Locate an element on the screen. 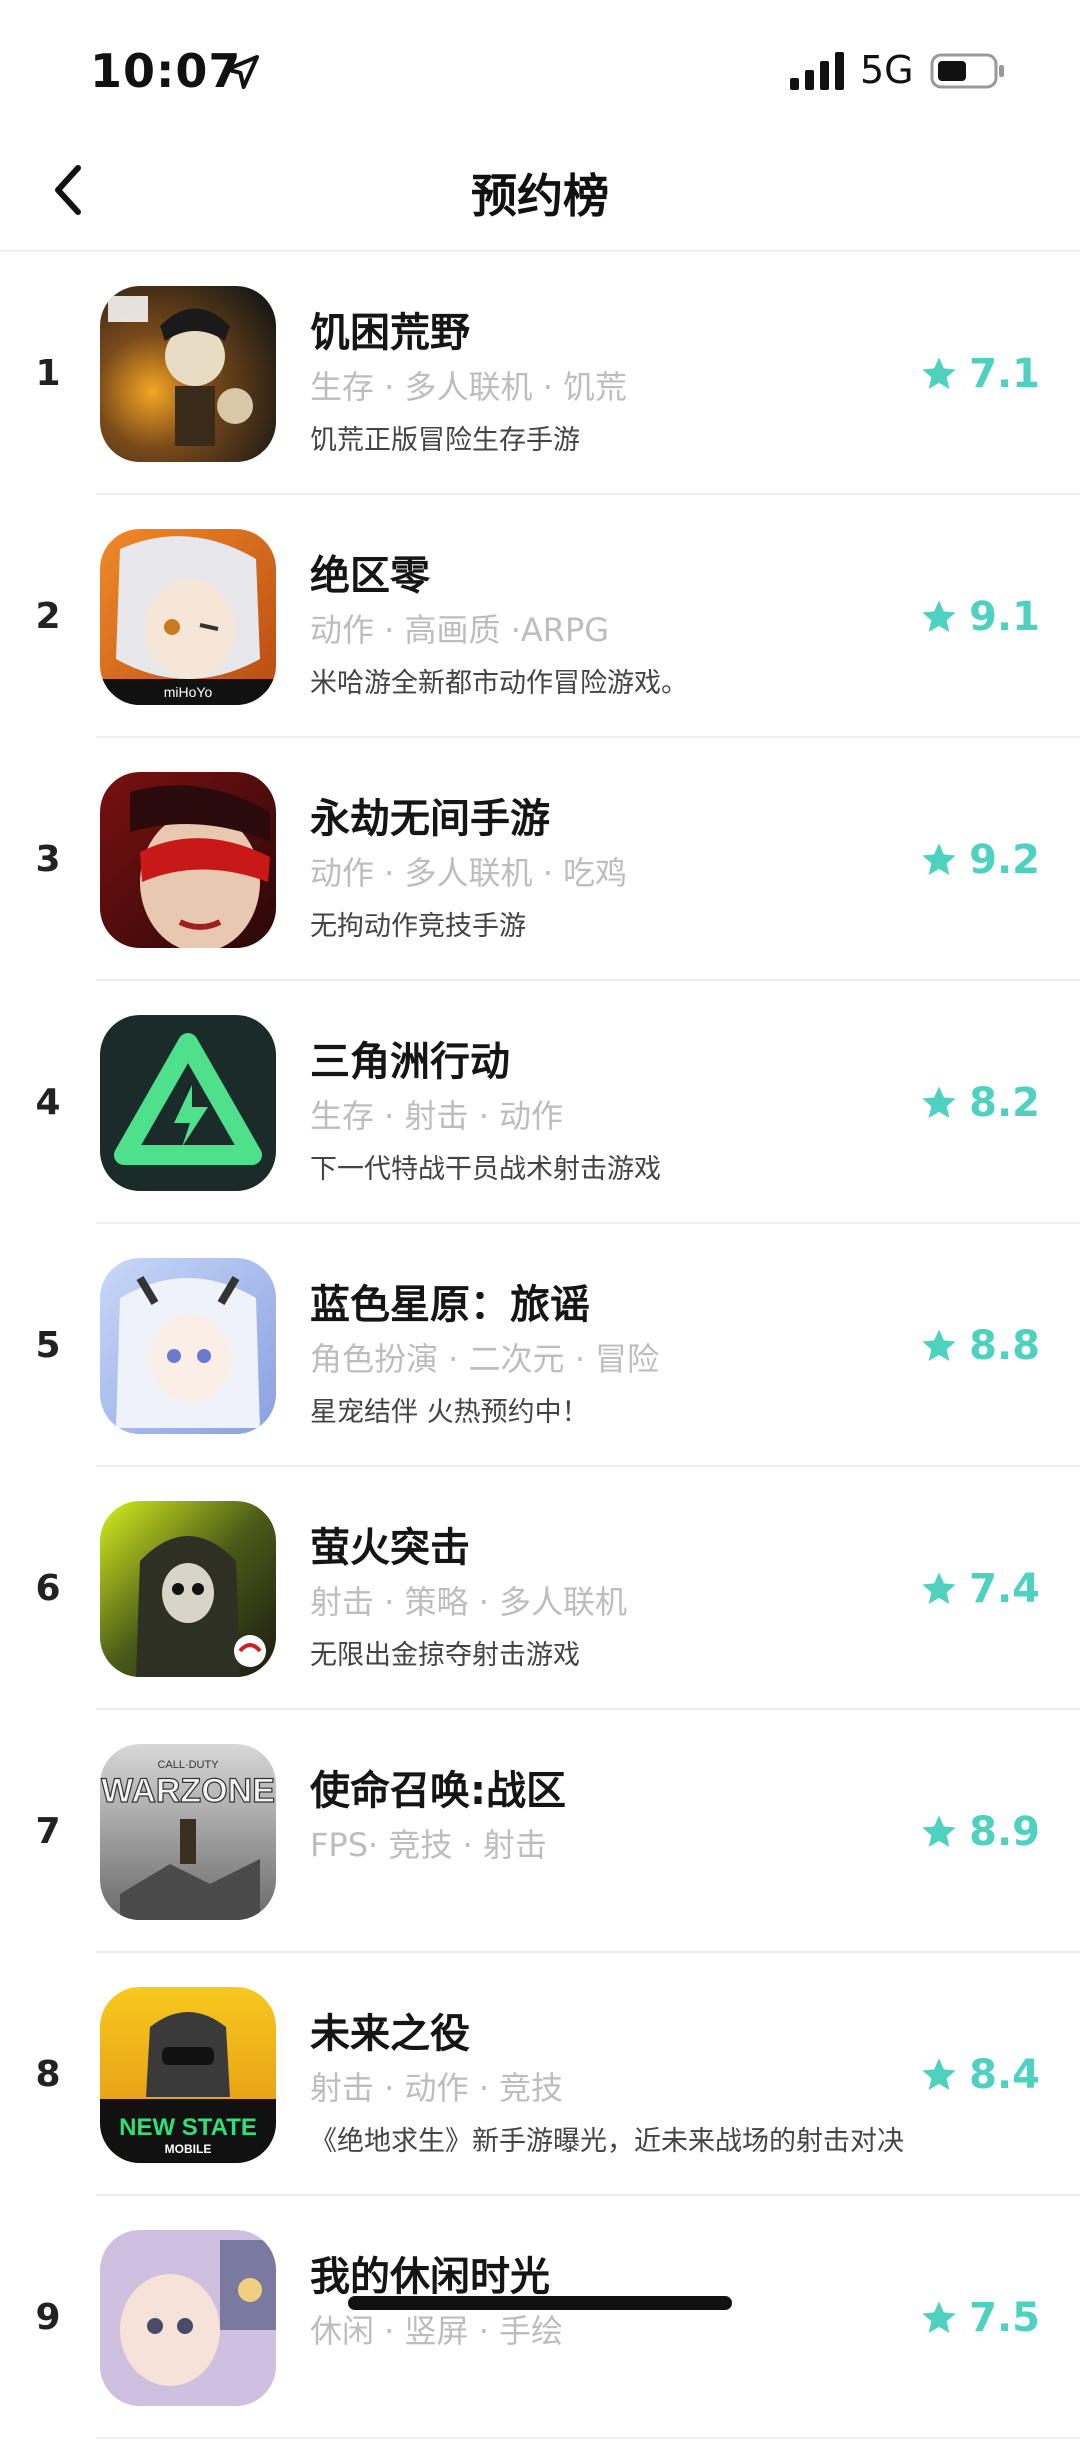 This screenshot has width=1080, height=2439. rank-number: 4 is located at coordinates (48, 1102).